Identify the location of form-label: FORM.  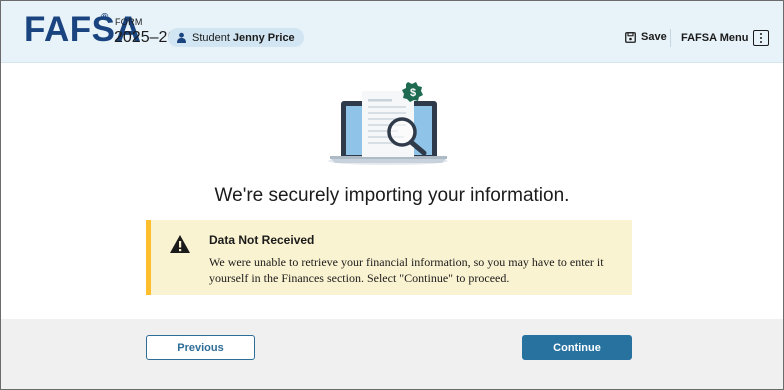
(129, 22).